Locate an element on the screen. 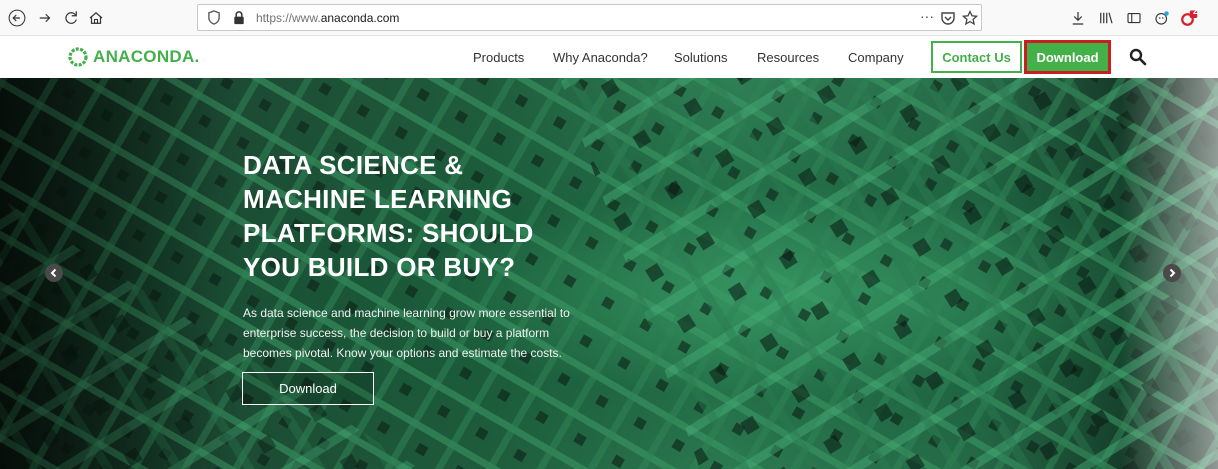 Image resolution: width=1218 pixels, height=469 pixels. nav-products: Products is located at coordinates (498, 57).